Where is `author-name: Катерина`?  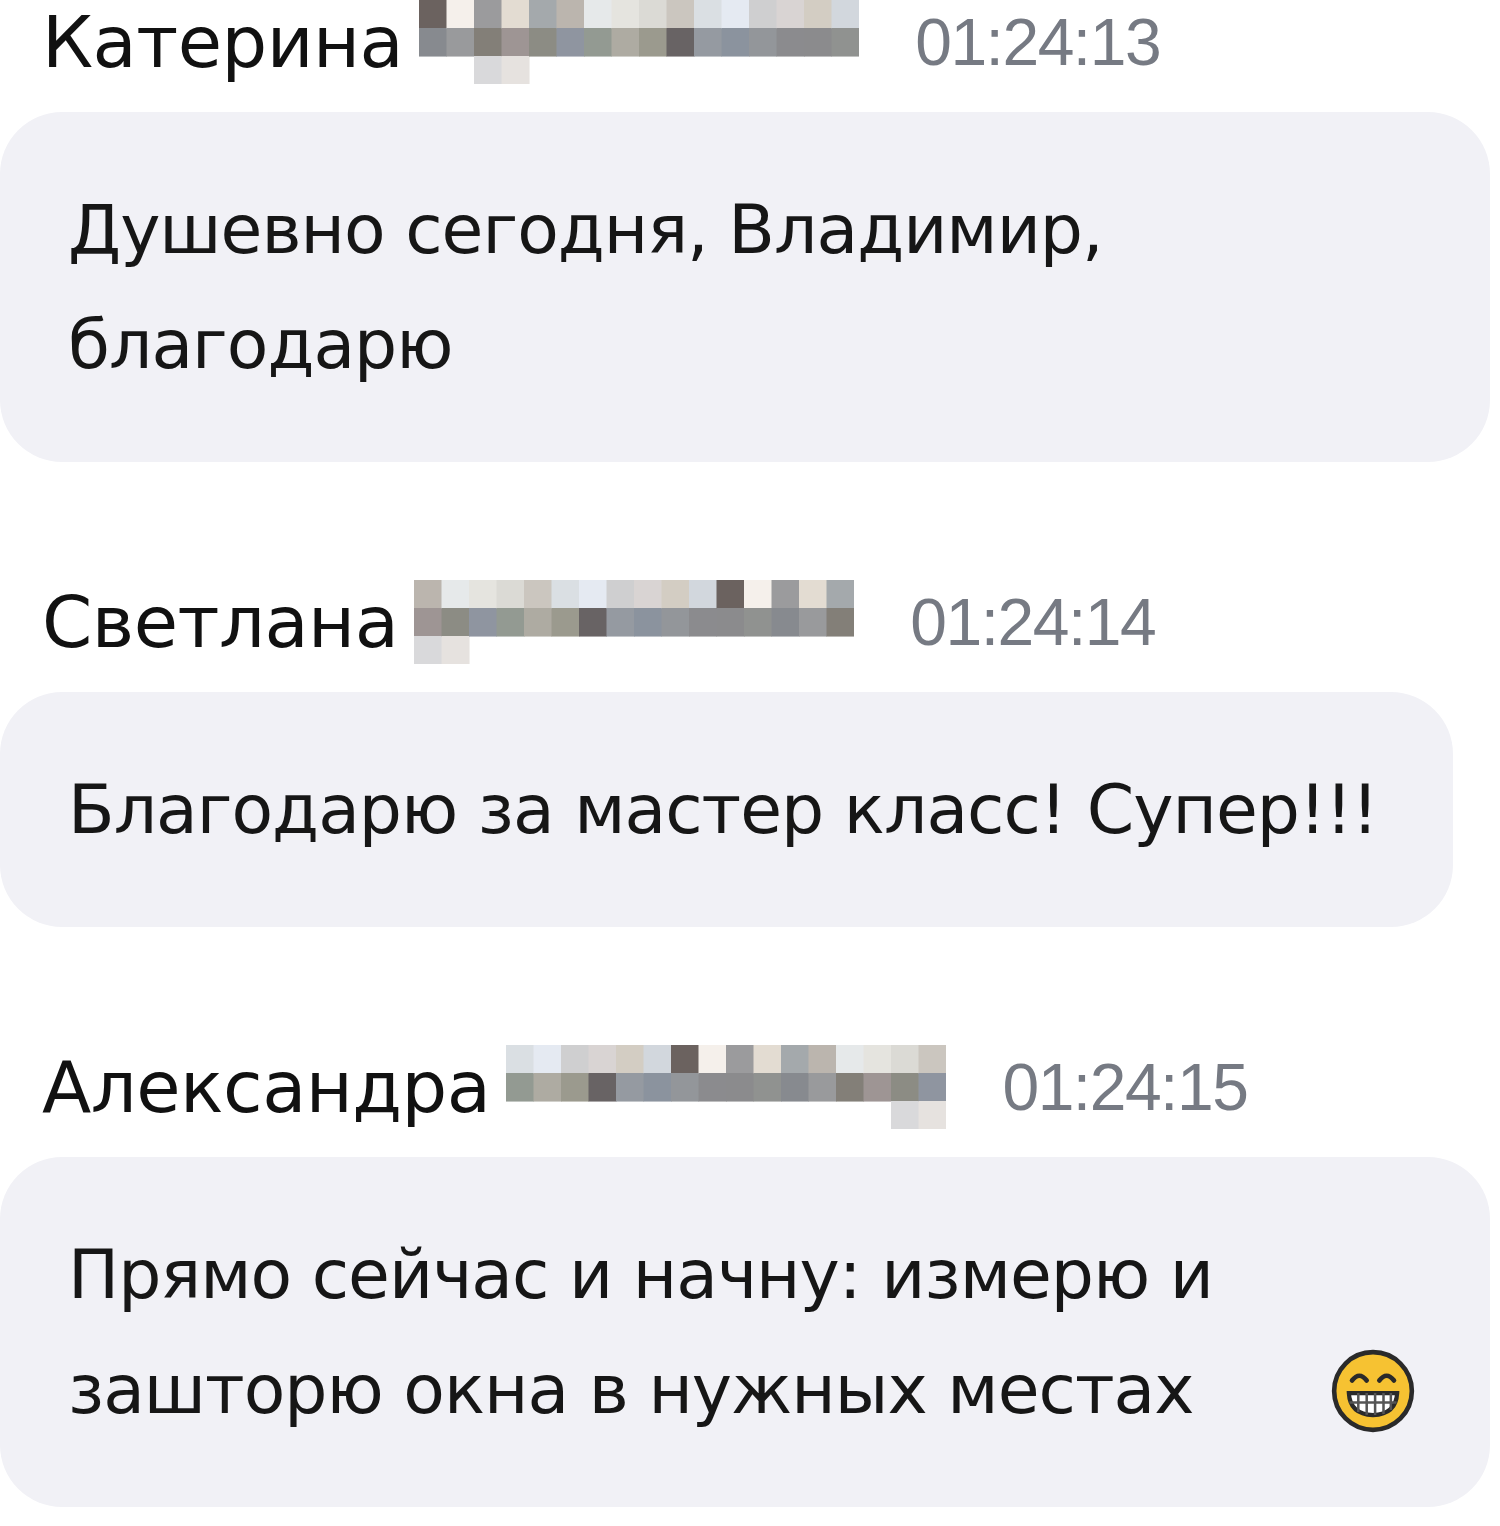 author-name: Катерина is located at coordinates (223, 42).